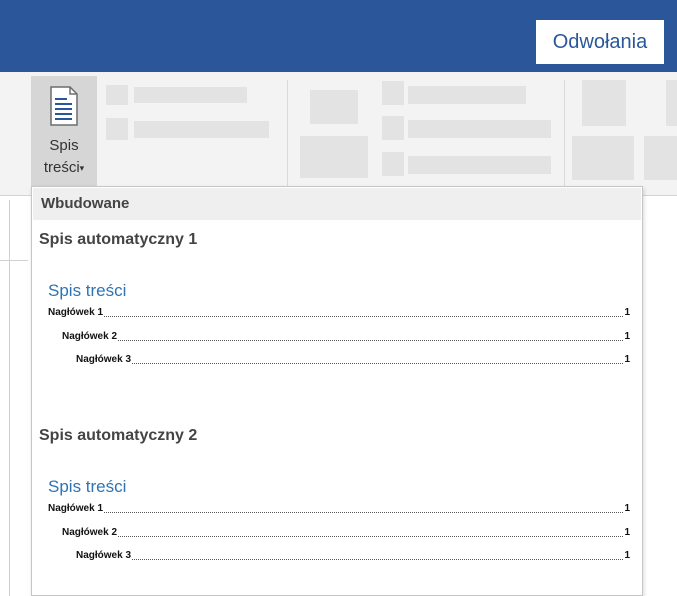 The width and height of the screenshot is (677, 596). I want to click on gallery-item-title: Spis automatyczny 2, so click(118, 435).